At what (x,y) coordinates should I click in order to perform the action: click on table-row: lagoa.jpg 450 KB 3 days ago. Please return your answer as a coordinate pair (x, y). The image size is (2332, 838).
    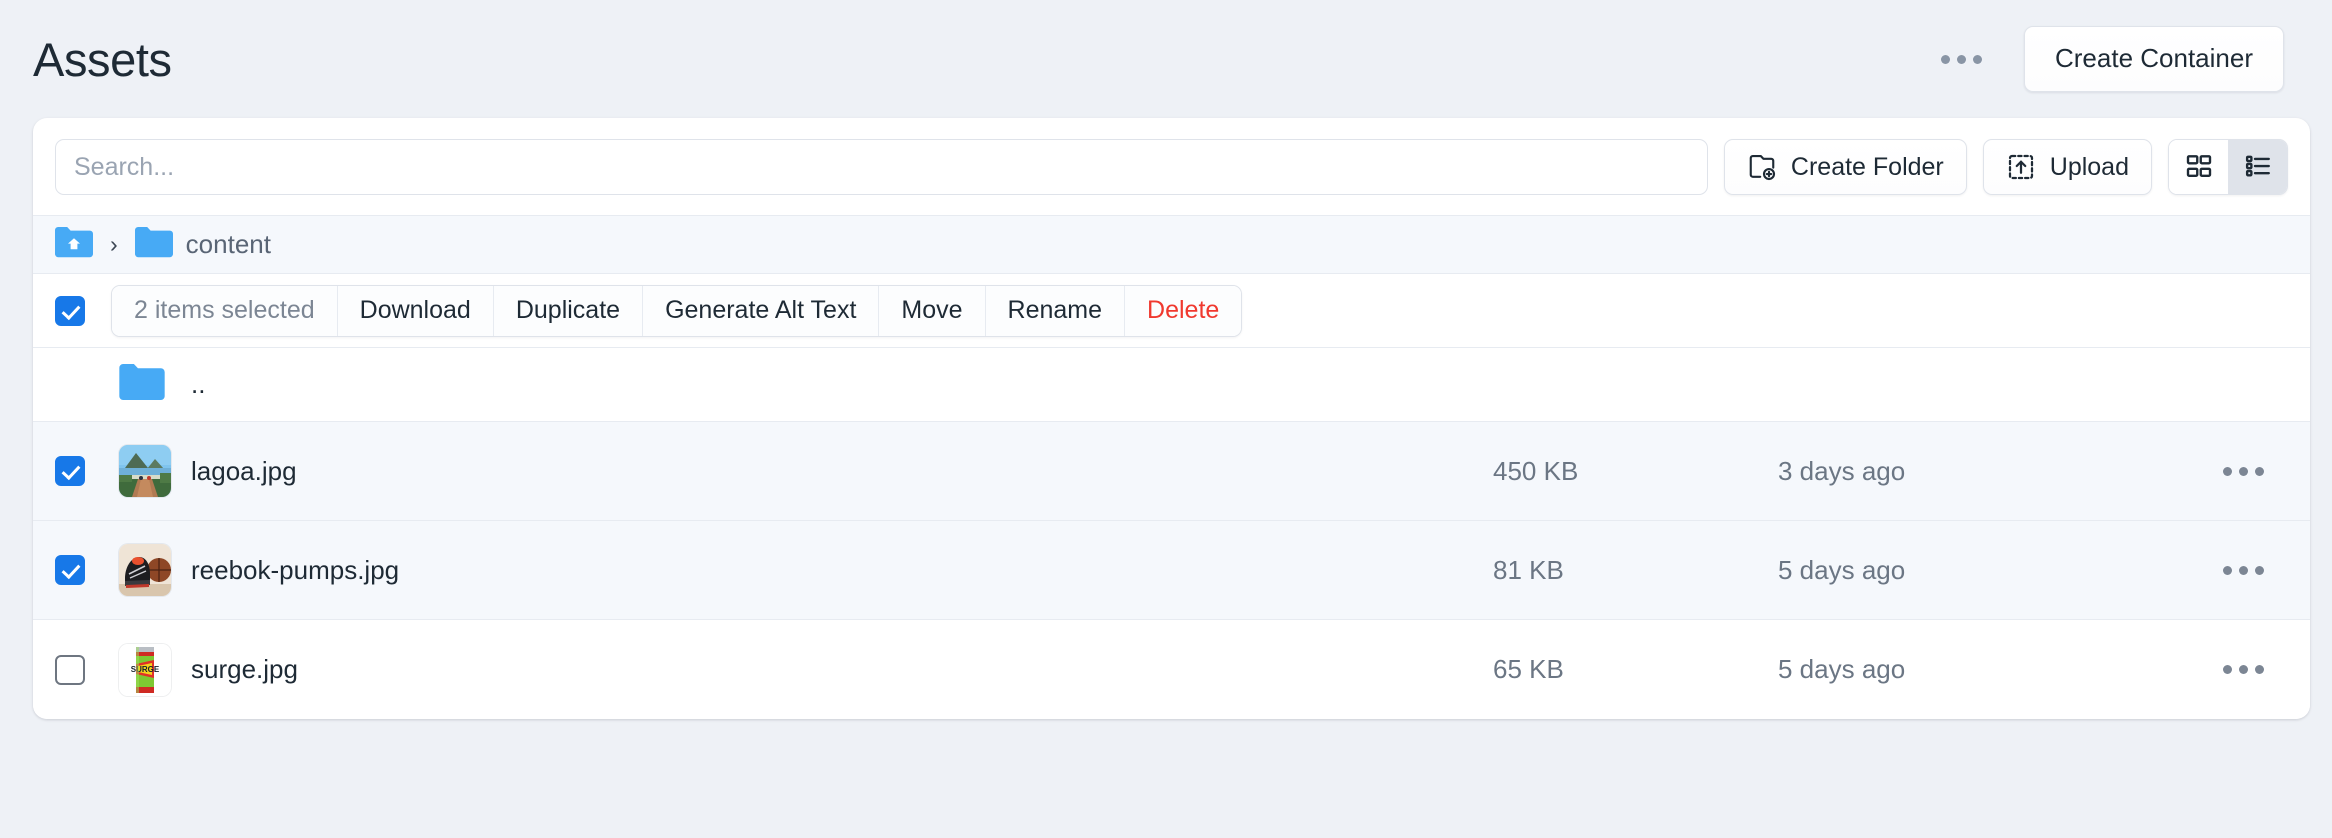
    Looking at the image, I should click on (1171, 471).